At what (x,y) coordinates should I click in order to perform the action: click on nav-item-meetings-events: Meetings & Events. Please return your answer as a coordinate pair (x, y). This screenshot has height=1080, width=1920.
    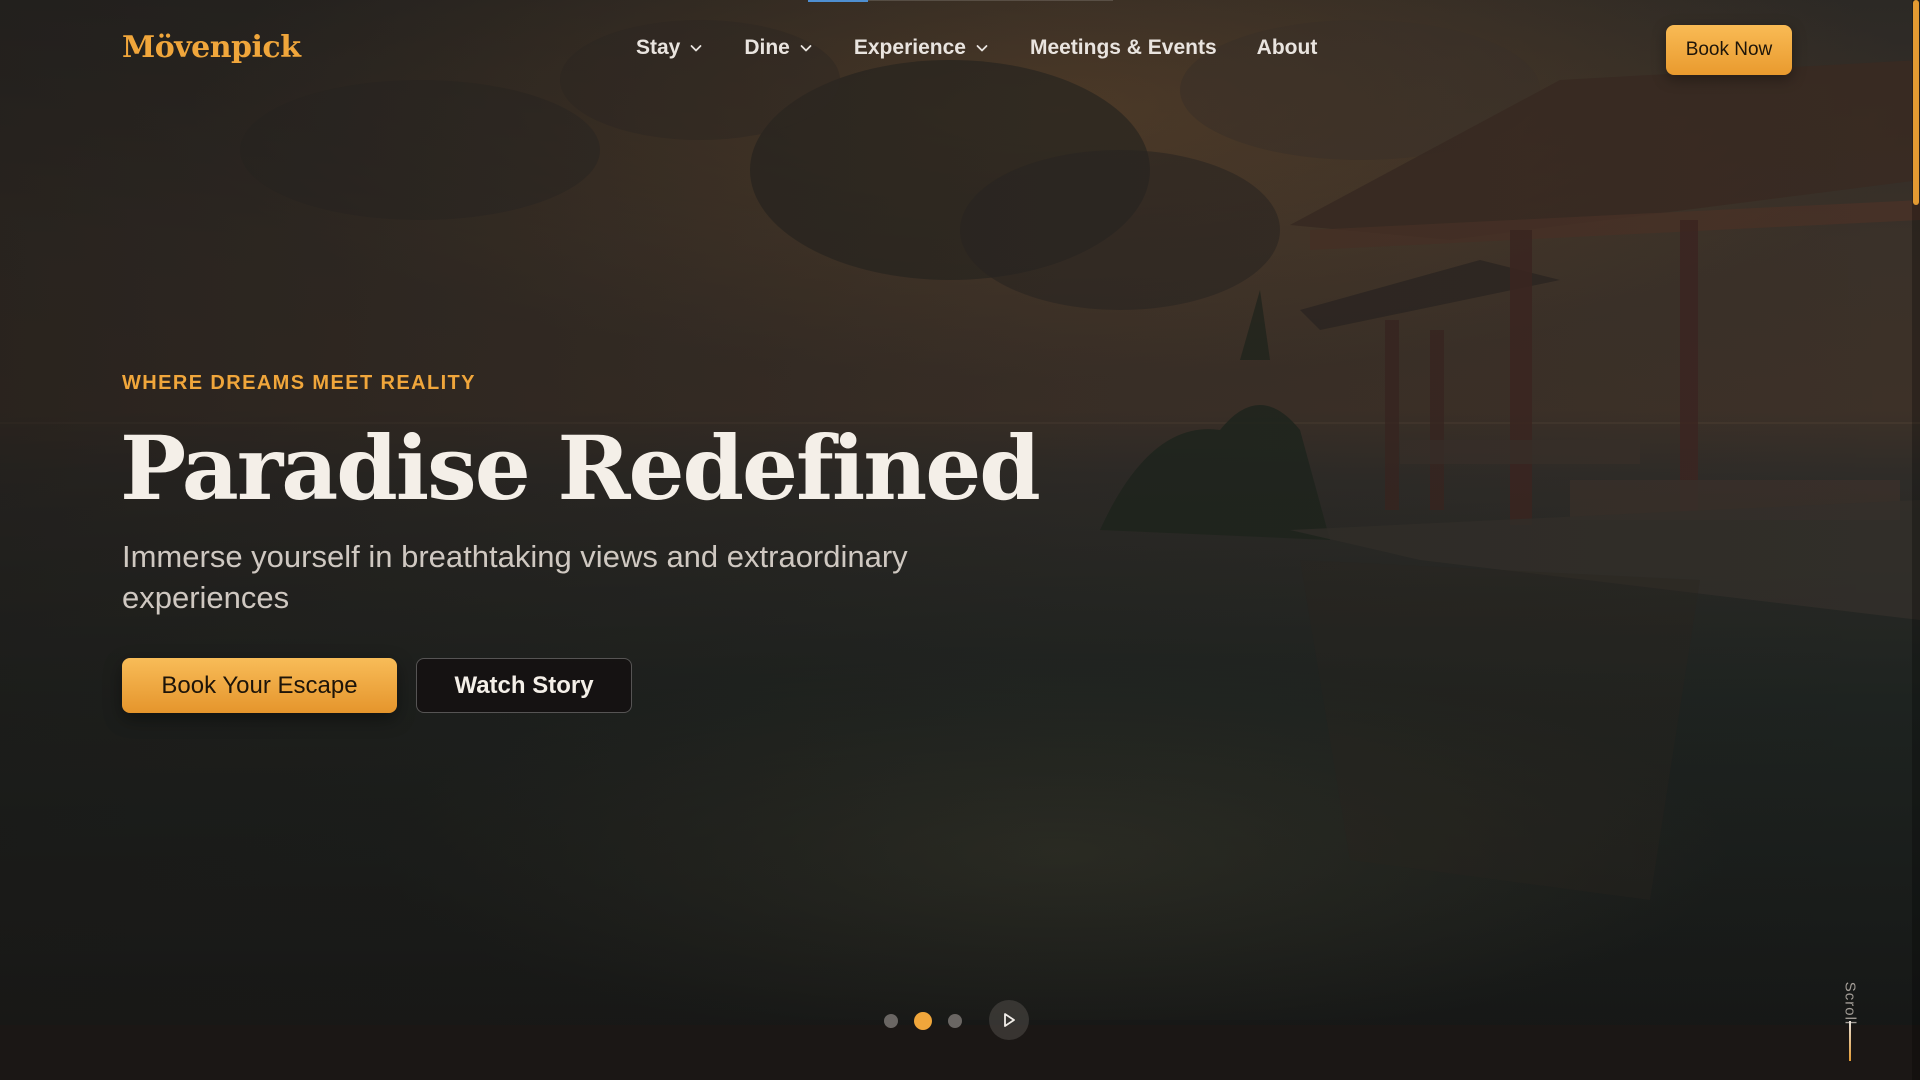
    Looking at the image, I should click on (1123, 48).